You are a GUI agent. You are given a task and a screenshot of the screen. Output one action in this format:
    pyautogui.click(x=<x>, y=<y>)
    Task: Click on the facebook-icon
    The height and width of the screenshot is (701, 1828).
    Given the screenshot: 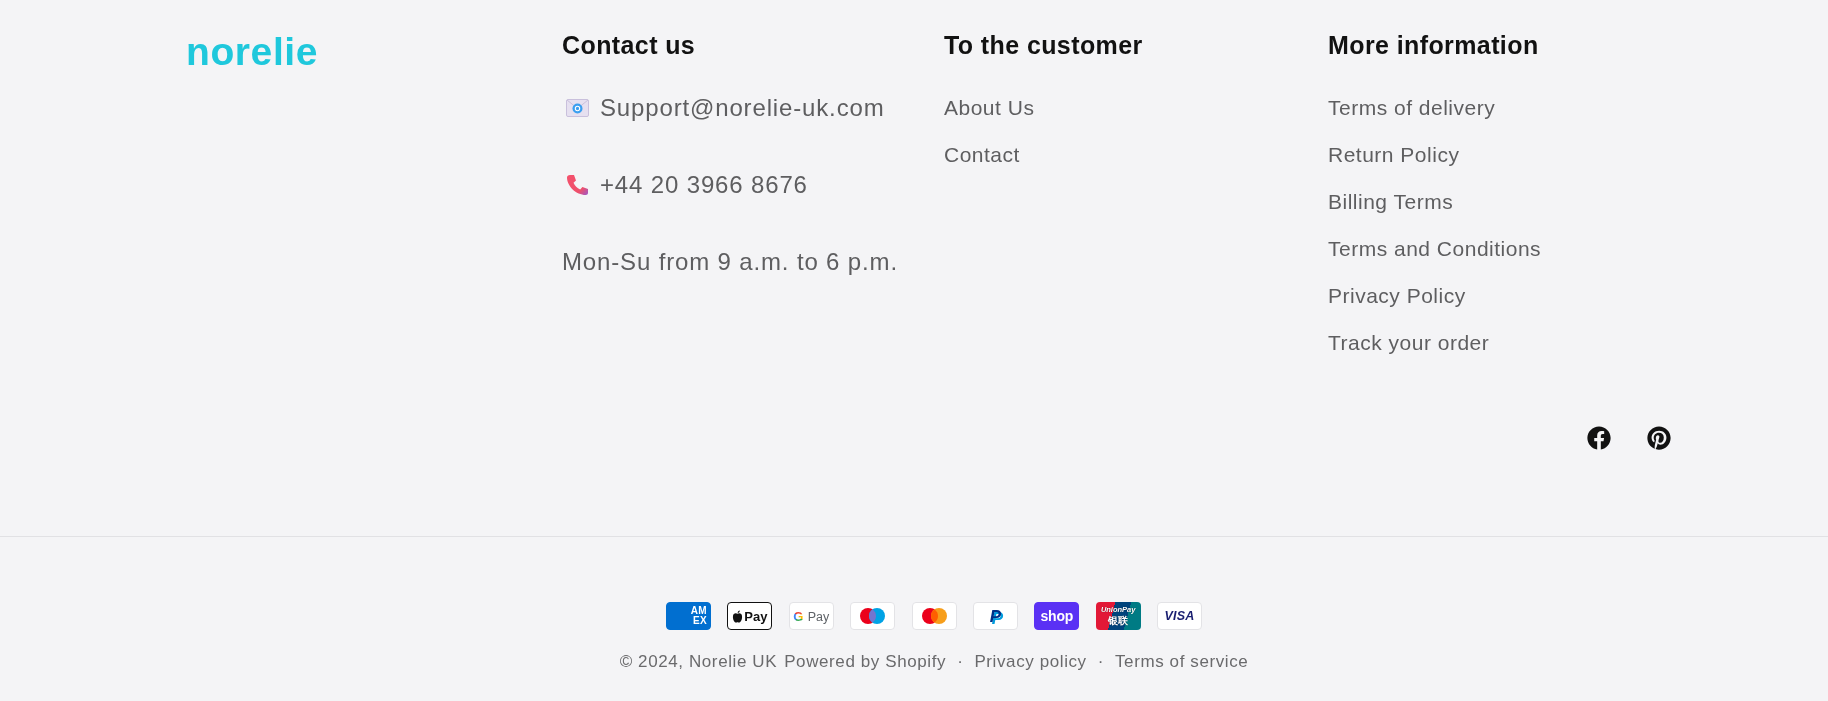 What is the action you would take?
    pyautogui.click(x=1599, y=438)
    